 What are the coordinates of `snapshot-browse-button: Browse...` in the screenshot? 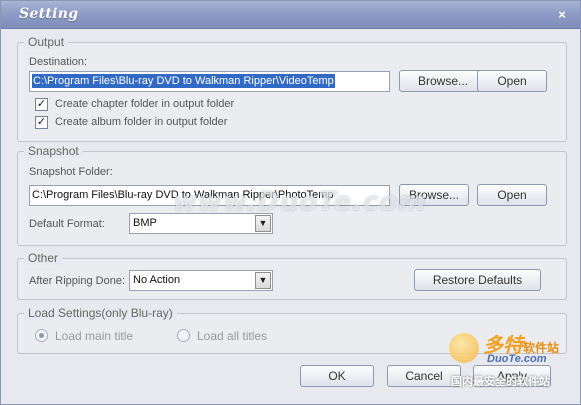 It's located at (434, 195).